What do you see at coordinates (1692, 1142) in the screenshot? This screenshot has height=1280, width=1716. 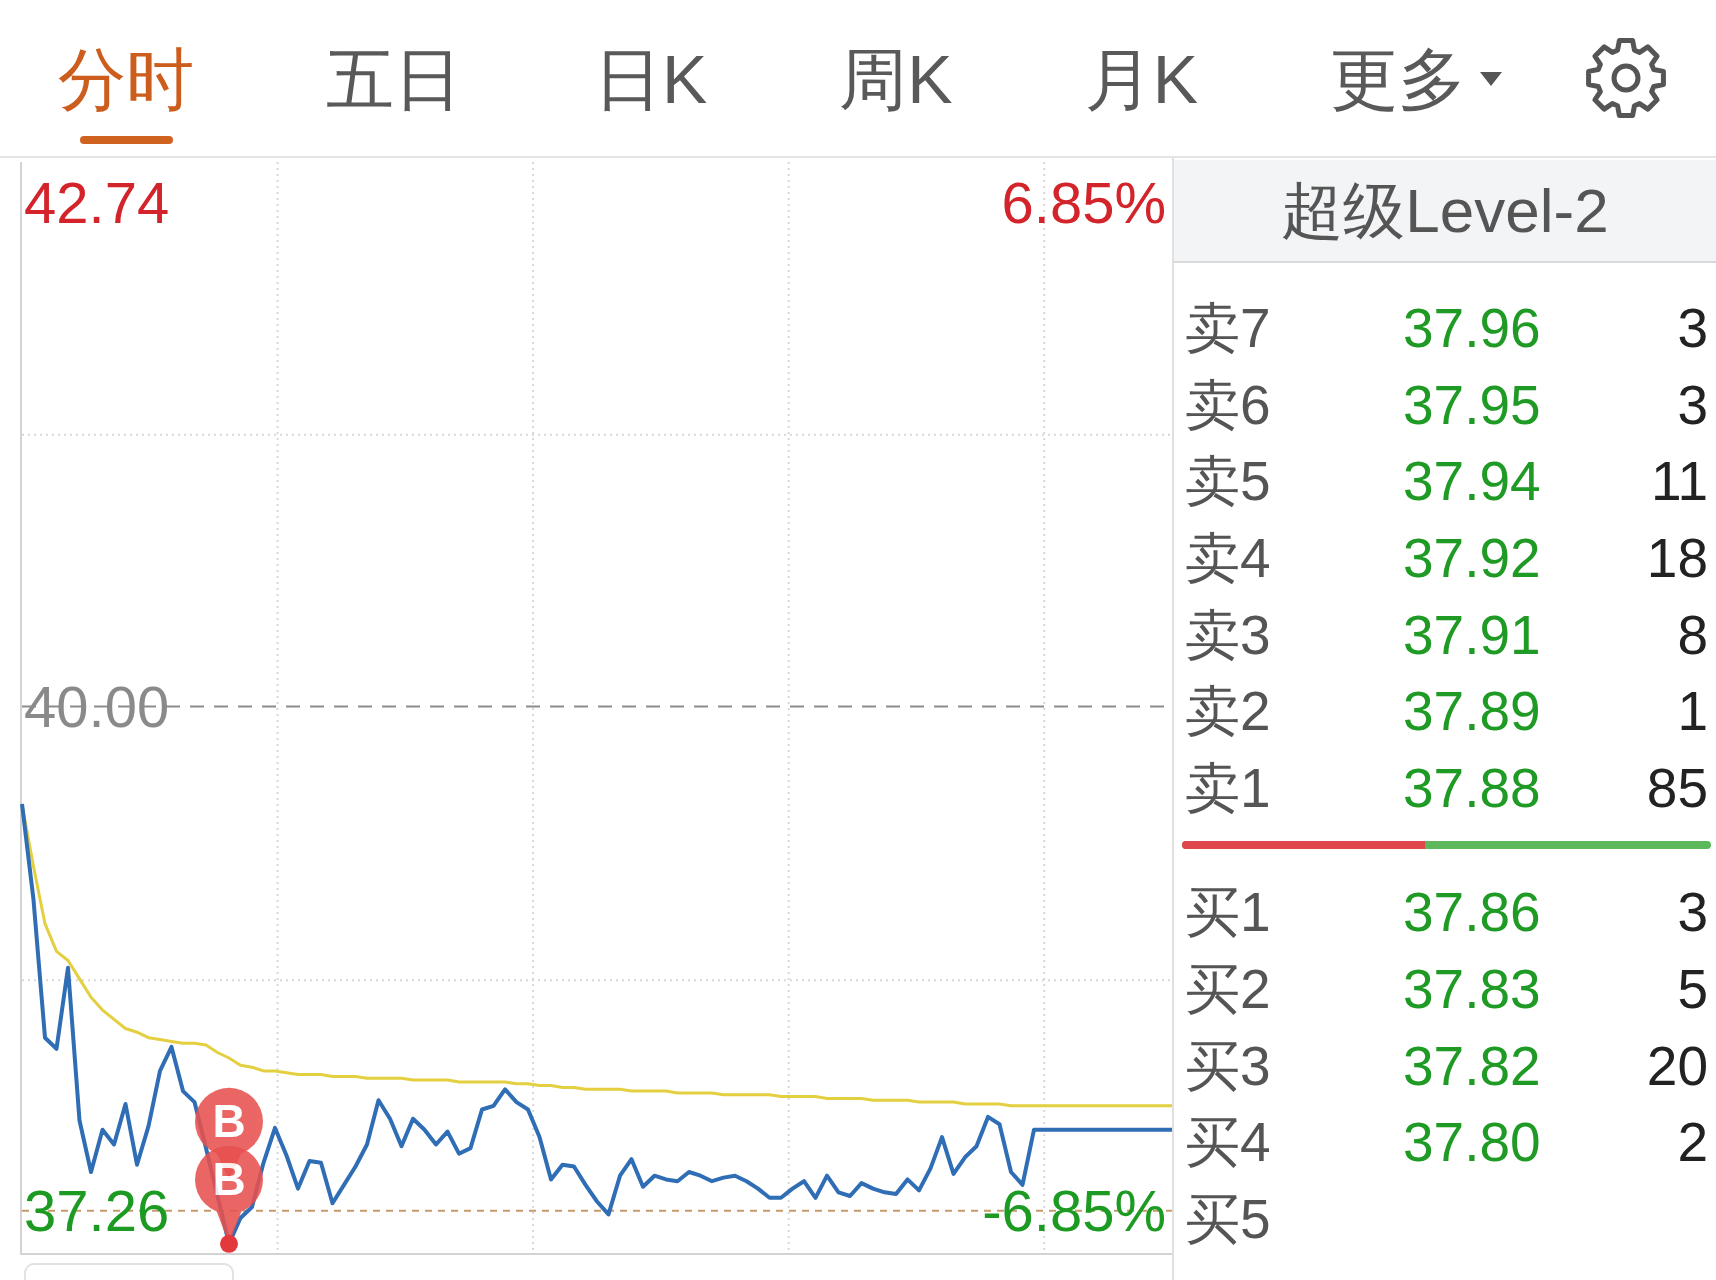 I see `order-volume: 2` at bounding box center [1692, 1142].